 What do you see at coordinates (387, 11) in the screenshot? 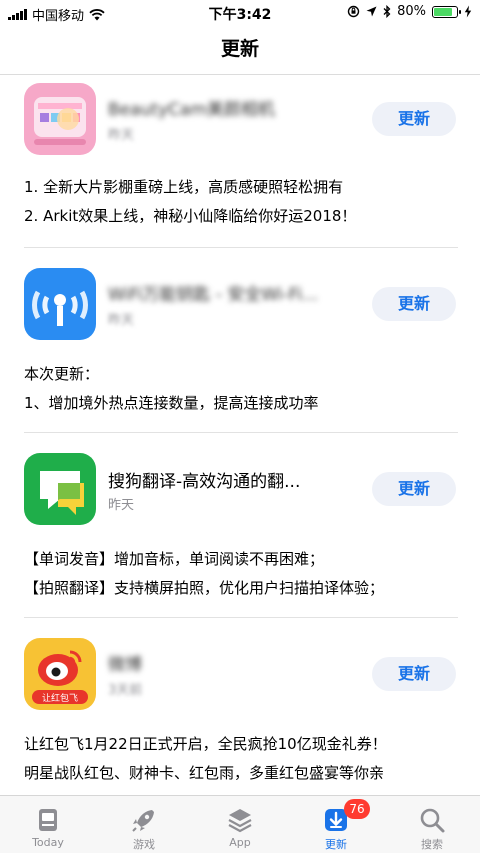
I see `bluetooth-icon` at bounding box center [387, 11].